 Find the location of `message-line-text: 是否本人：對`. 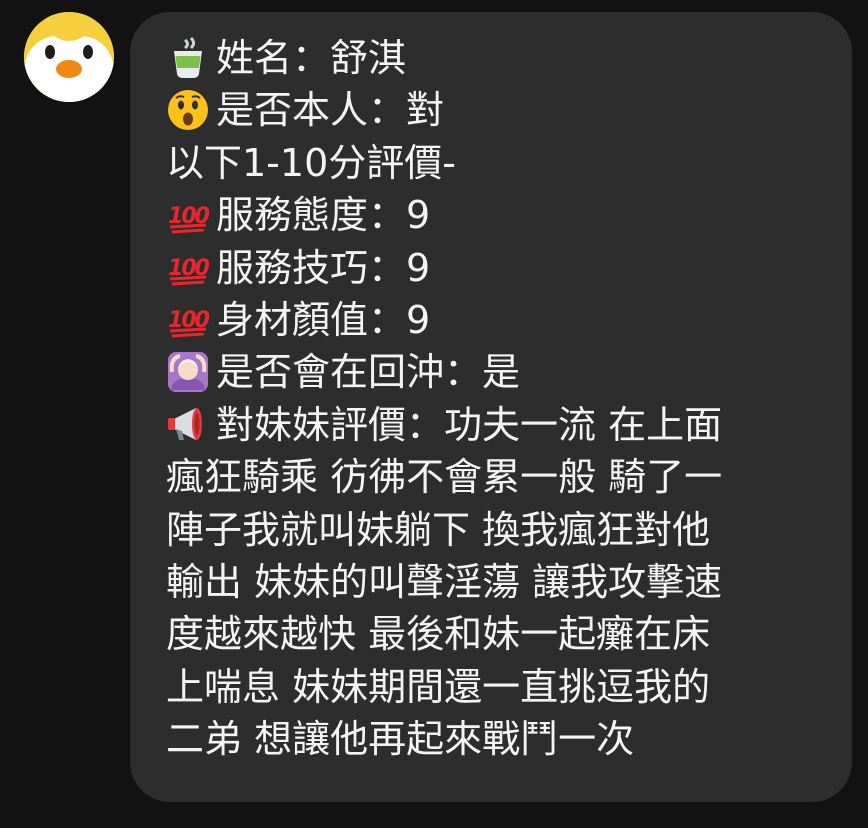

message-line-text: 是否本人：對 is located at coordinates (330, 110).